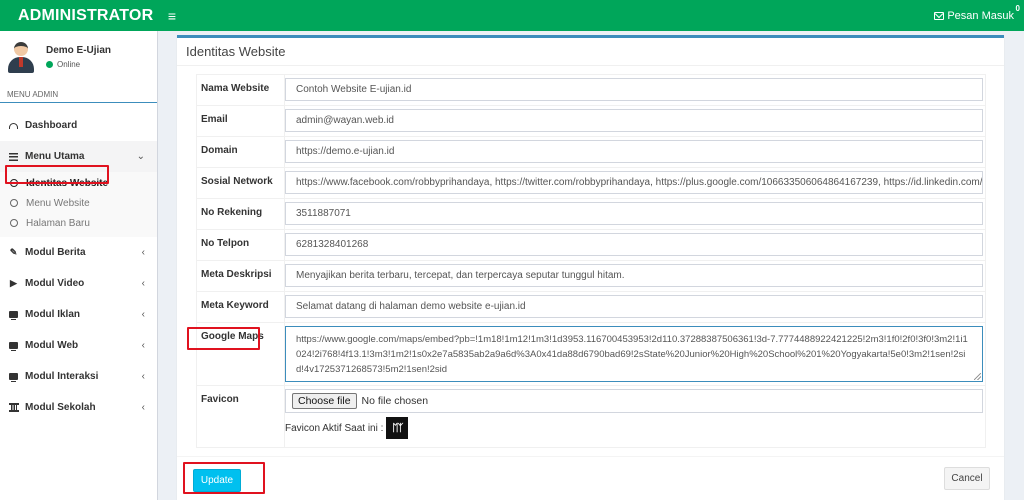  I want to click on table-row: Domain https://demo.e-ujian.id, so click(591, 152).